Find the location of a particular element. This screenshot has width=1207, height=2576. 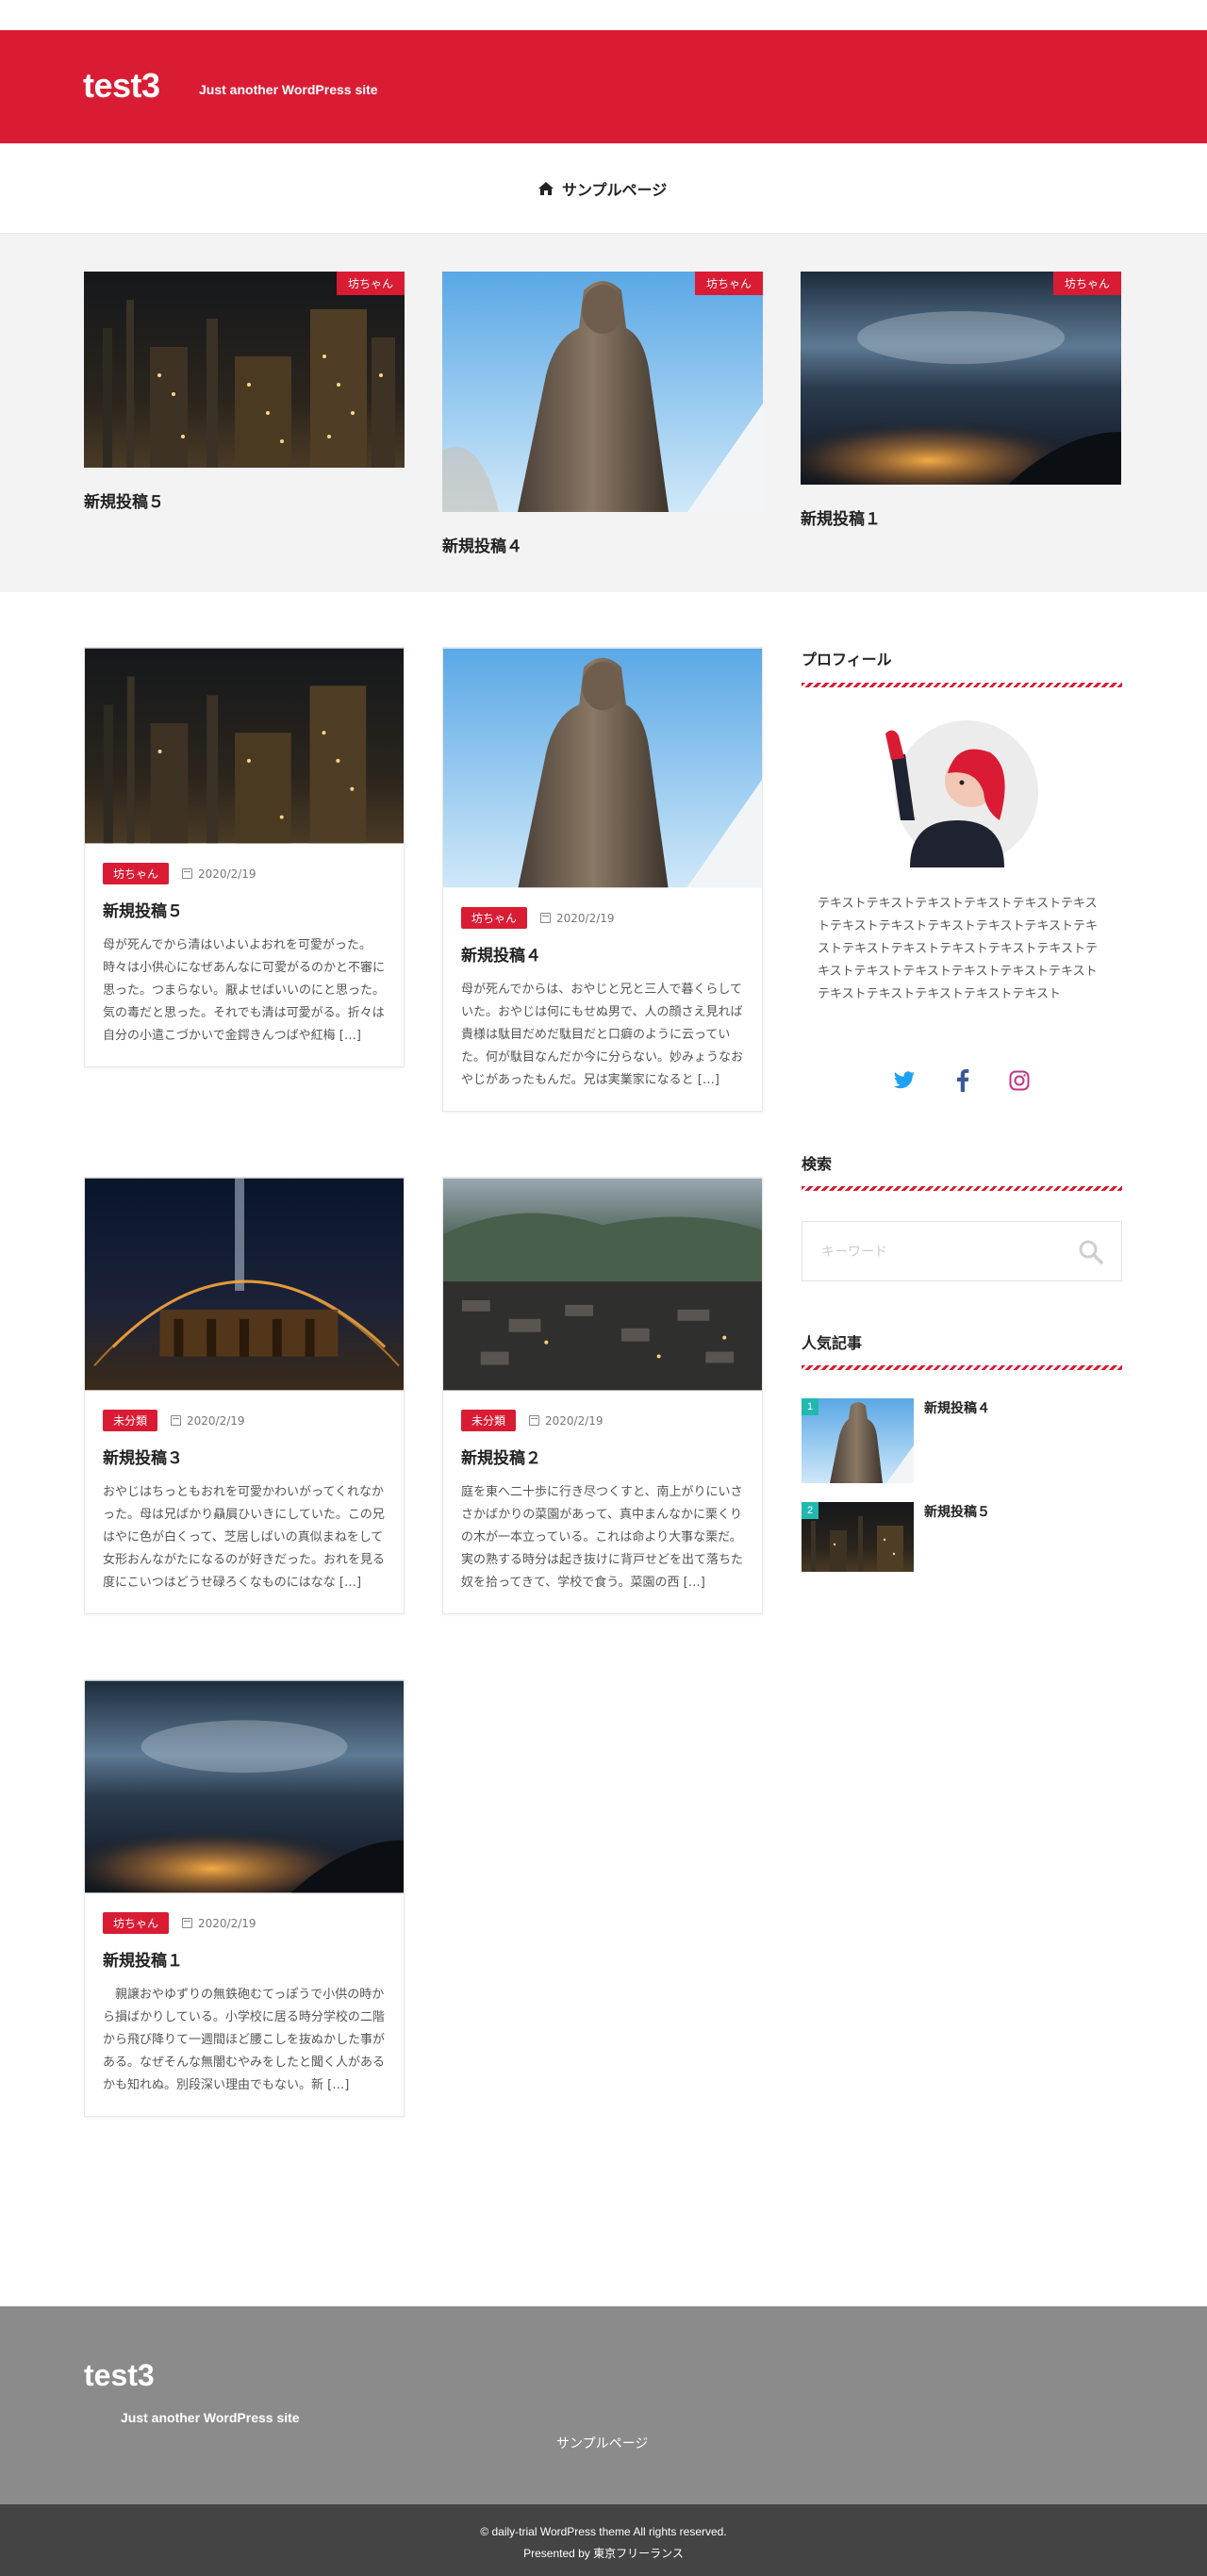

footer-tagline: Just another WordPress site is located at coordinates (210, 2417).